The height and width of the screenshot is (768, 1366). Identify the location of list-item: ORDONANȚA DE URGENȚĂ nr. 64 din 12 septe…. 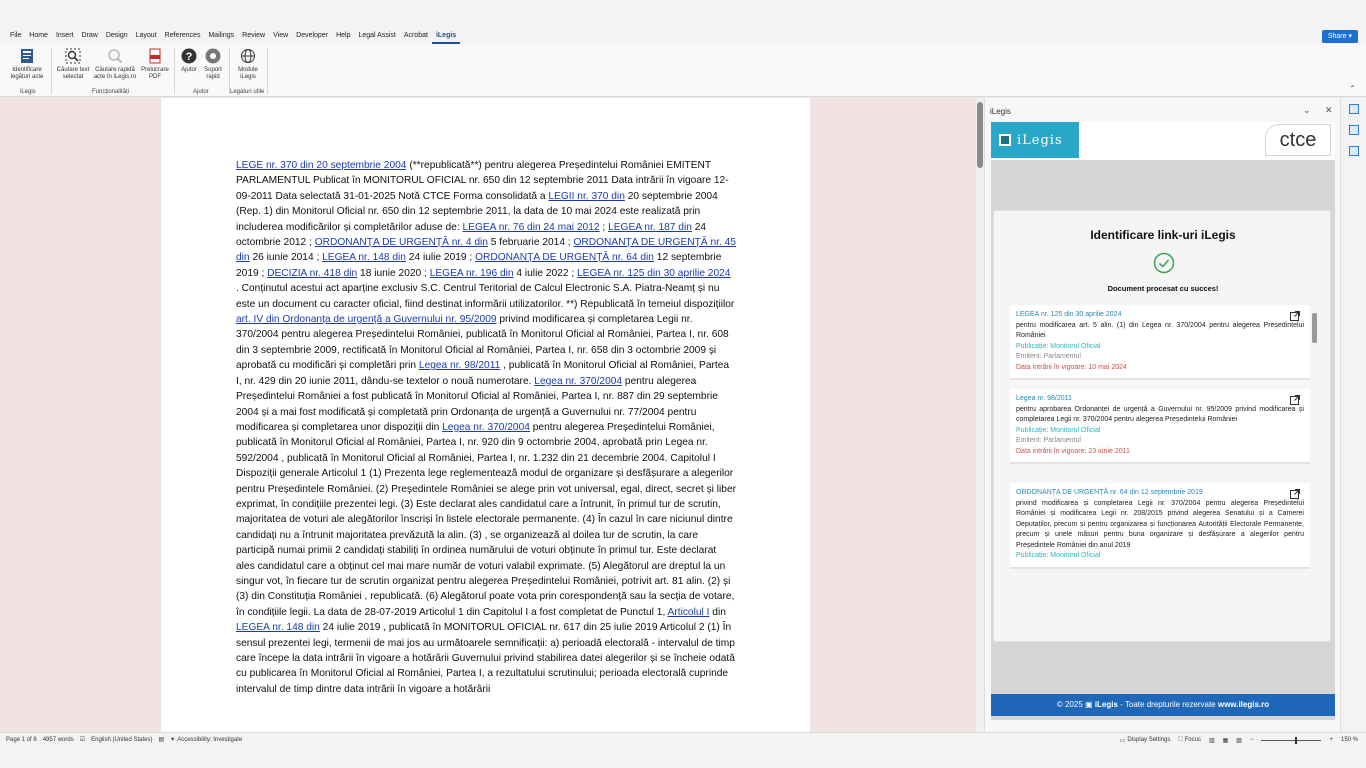
(1160, 526).